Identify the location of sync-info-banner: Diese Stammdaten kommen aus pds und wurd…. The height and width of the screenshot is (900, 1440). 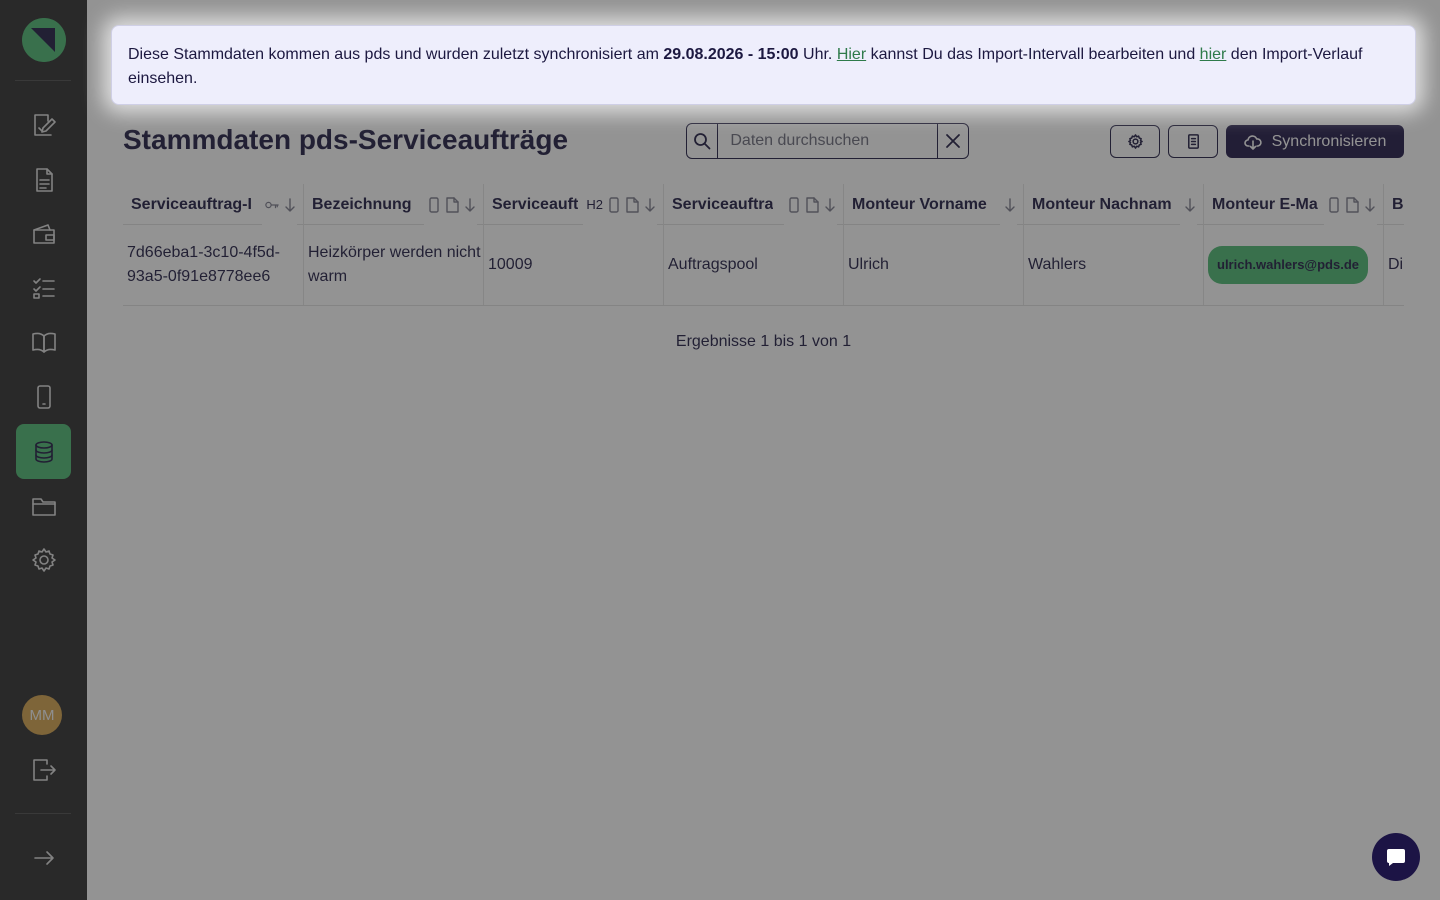
(763, 65).